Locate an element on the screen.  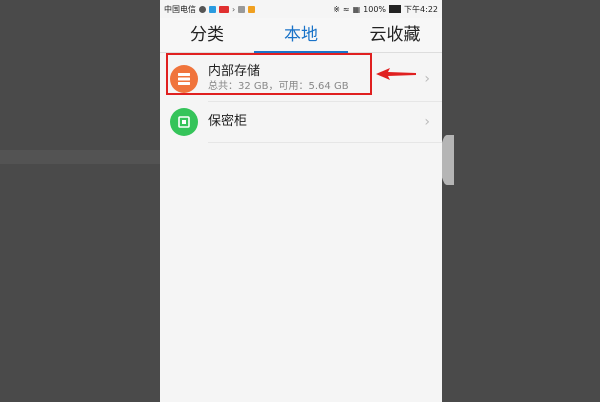
bluetooth-icon: ※ is located at coordinates (336, 9).